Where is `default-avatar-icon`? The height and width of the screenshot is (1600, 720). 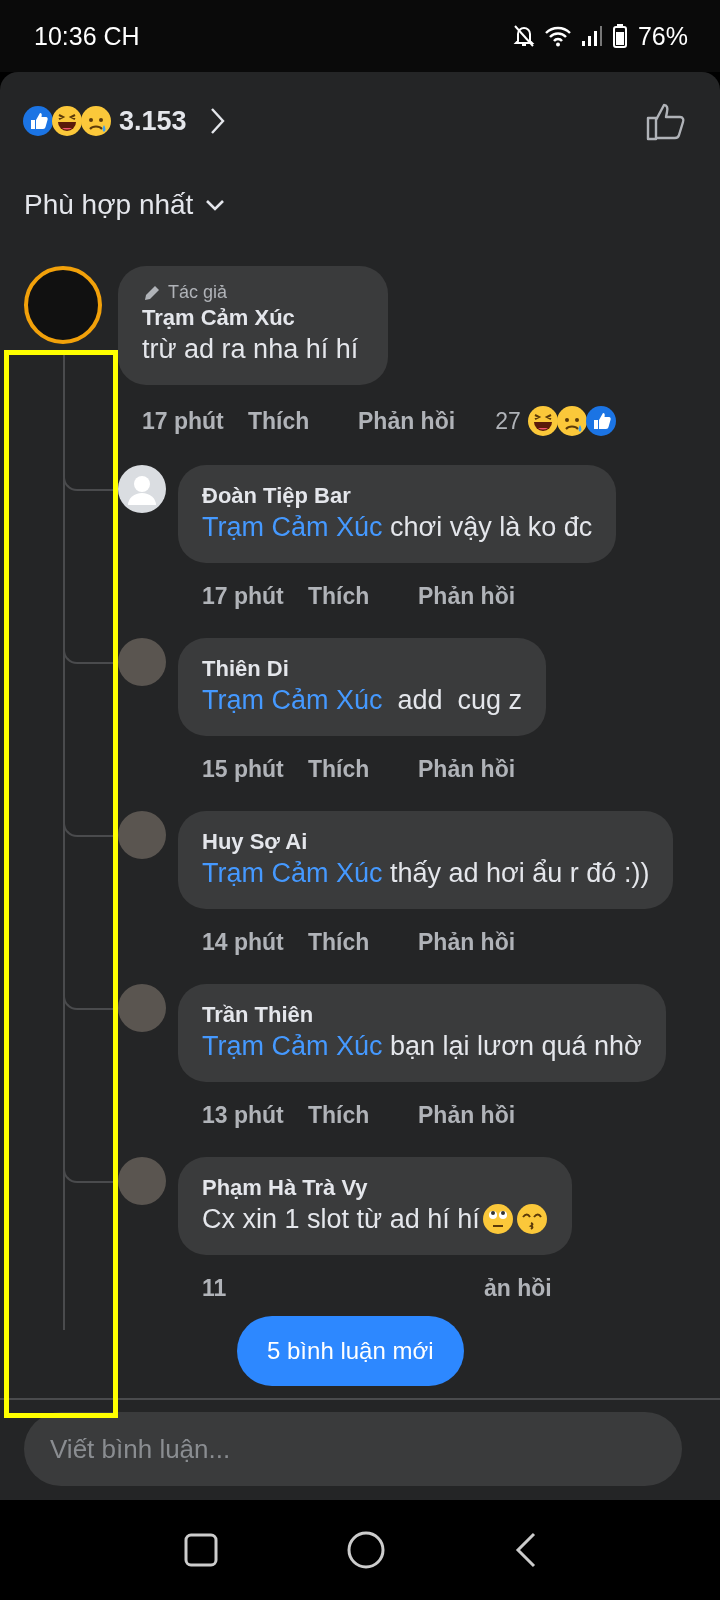 default-avatar-icon is located at coordinates (142, 489).